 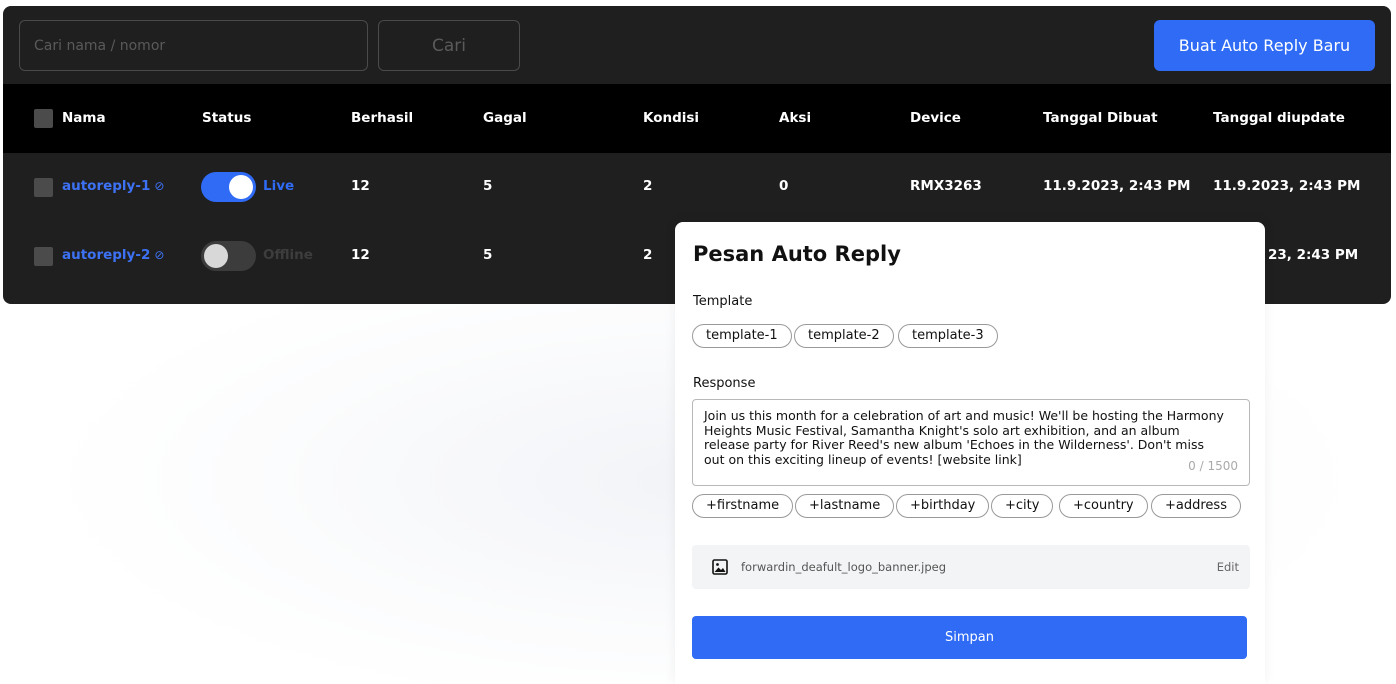 What do you see at coordinates (43, 118) in the screenshot?
I see `select-all-checkbox` at bounding box center [43, 118].